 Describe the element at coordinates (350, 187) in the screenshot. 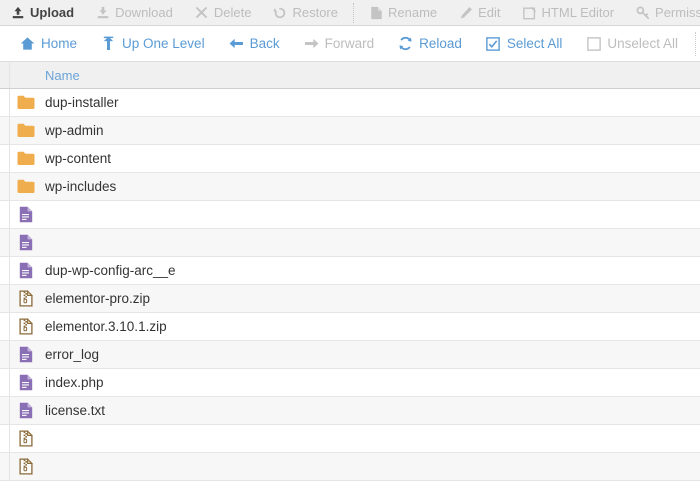

I see `table-row: wp-includes` at that location.